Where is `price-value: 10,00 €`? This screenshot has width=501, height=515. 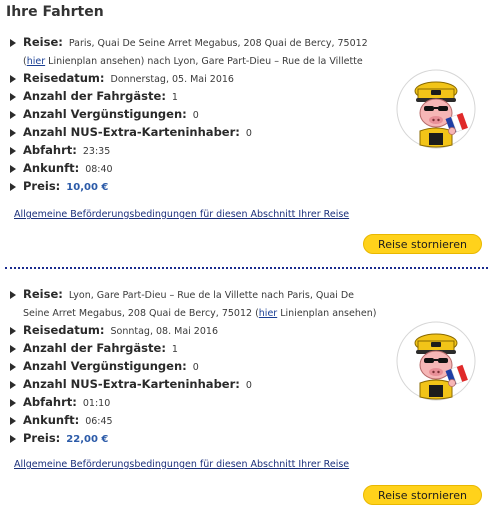
price-value: 10,00 € is located at coordinates (87, 187).